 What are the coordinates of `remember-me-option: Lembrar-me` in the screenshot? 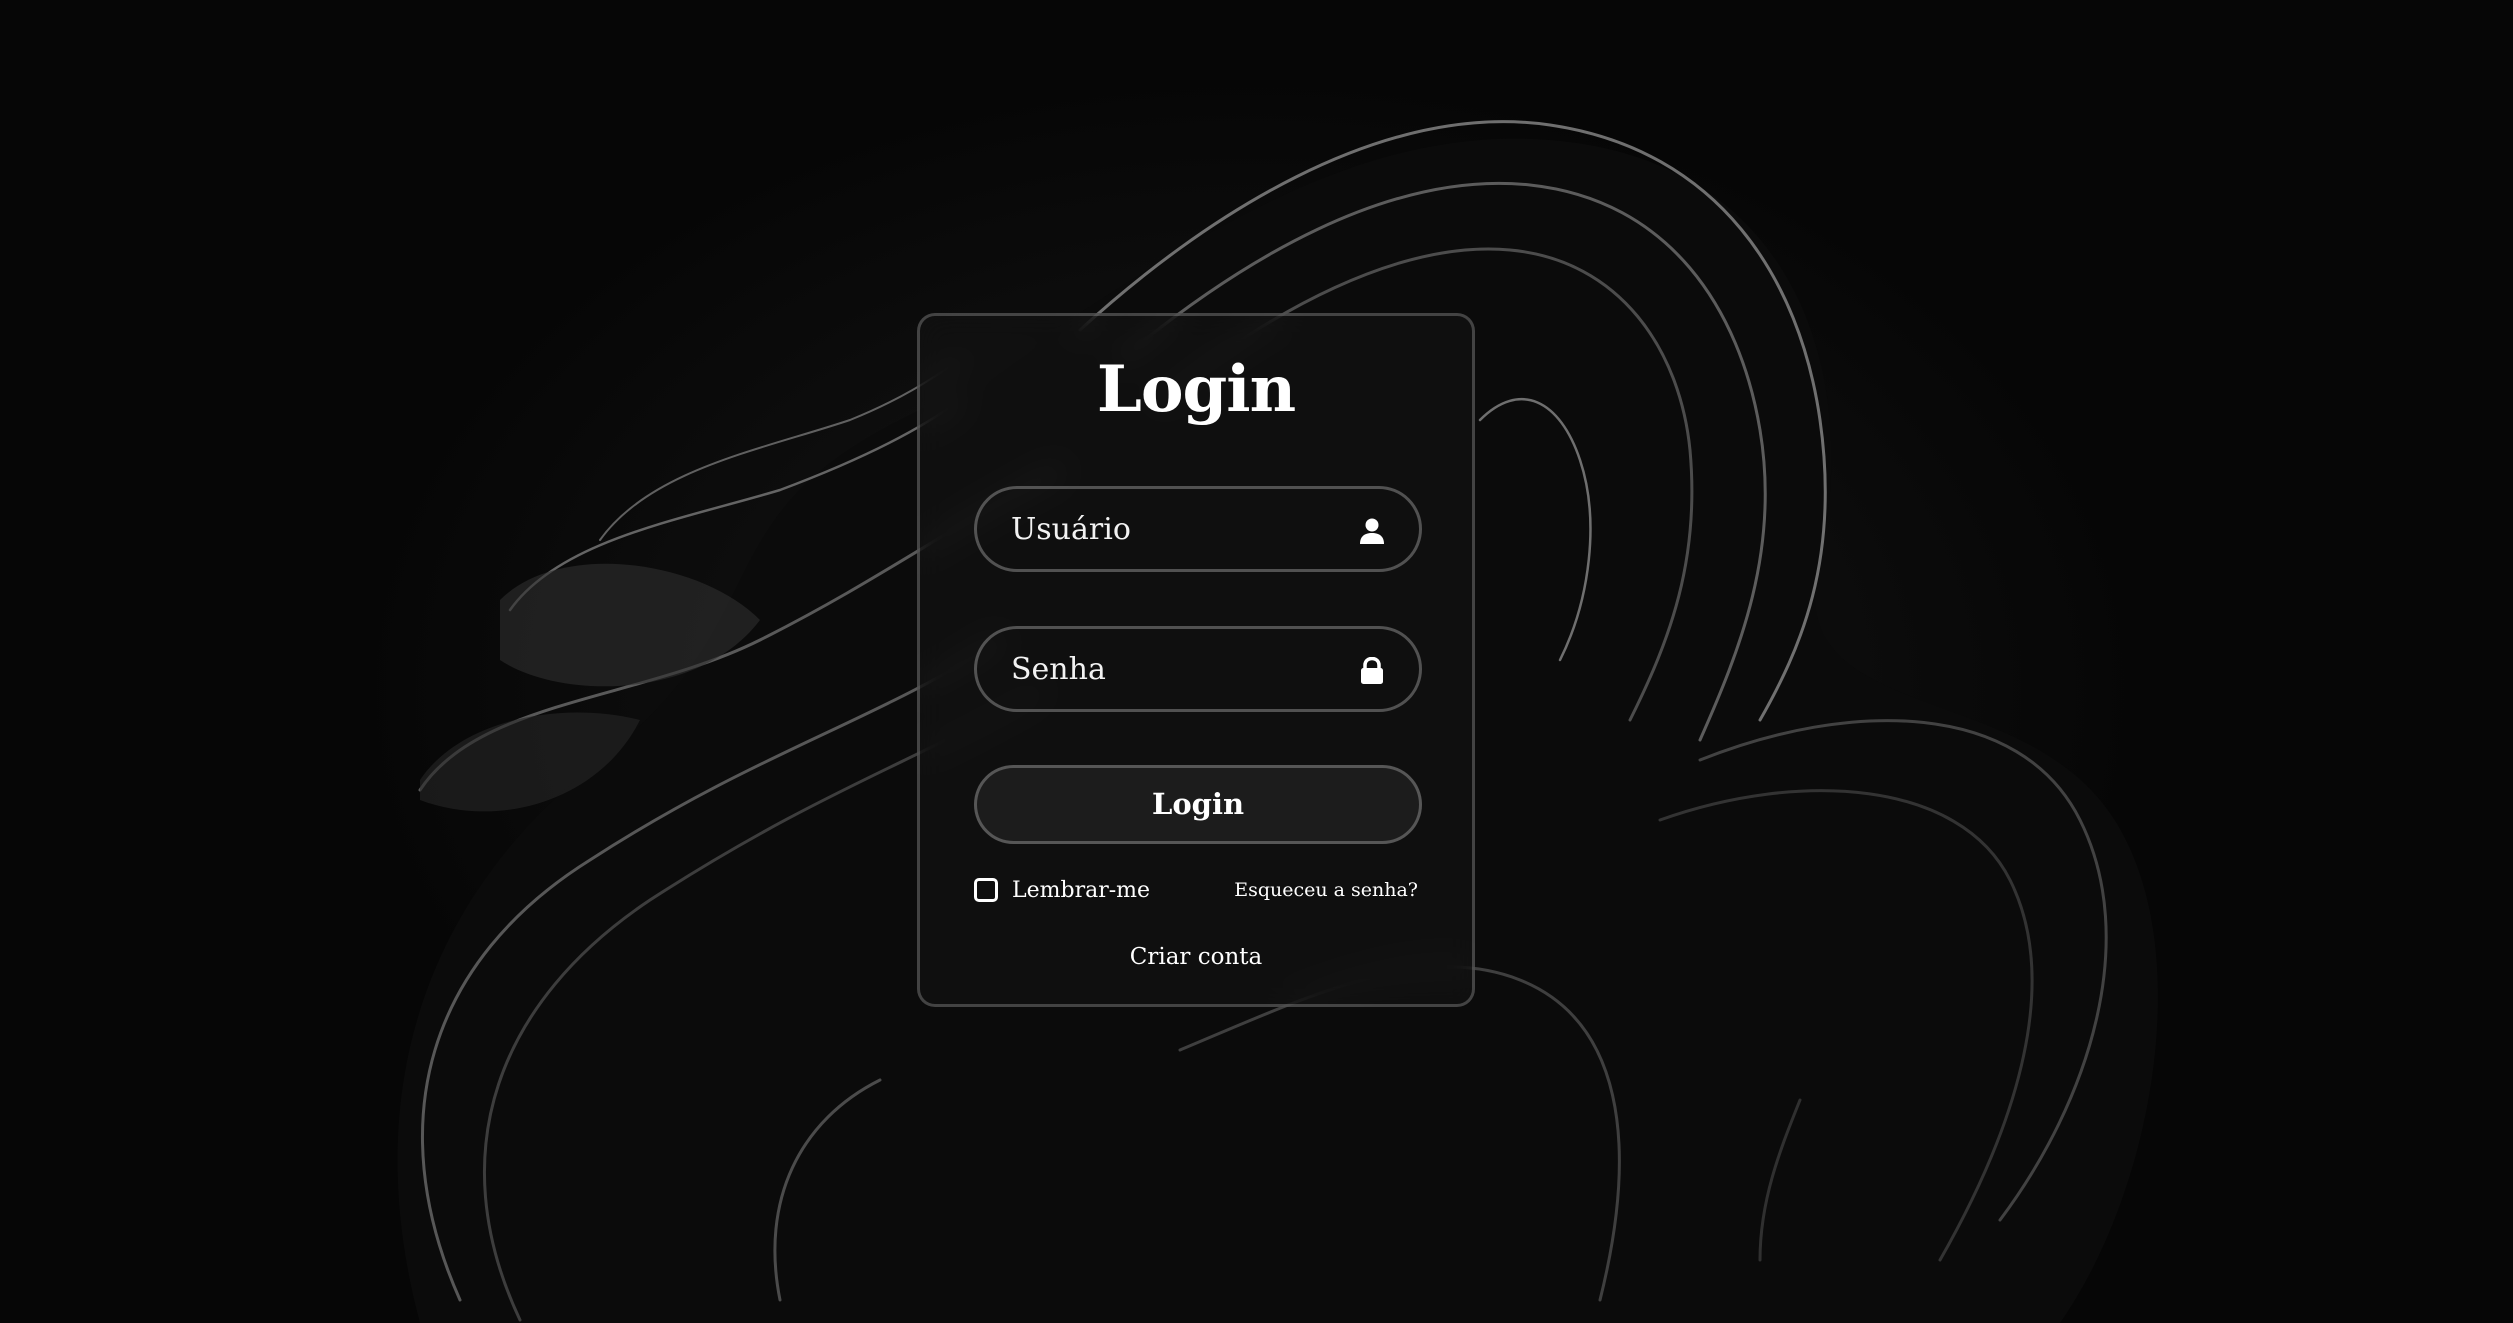 It's located at (1062, 890).